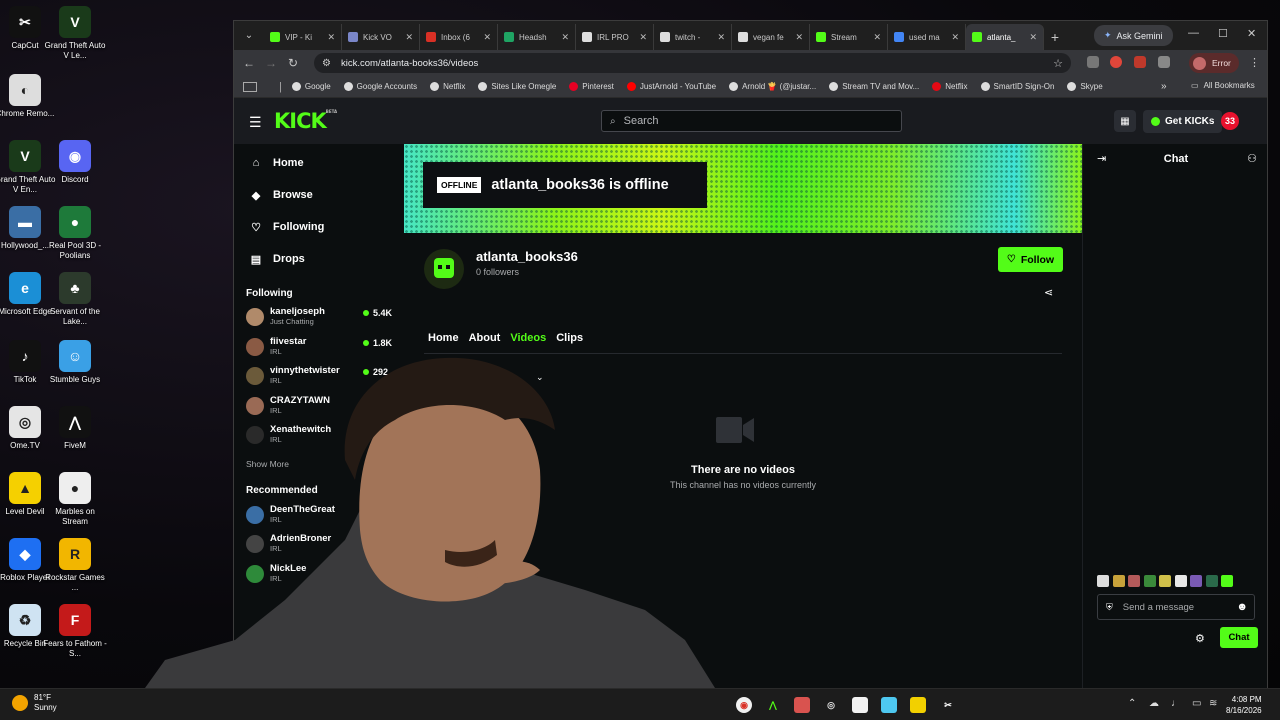 This screenshot has height=720, width=1280. I want to click on chat-settings-gear-icon: ⚙, so click(1200, 638).